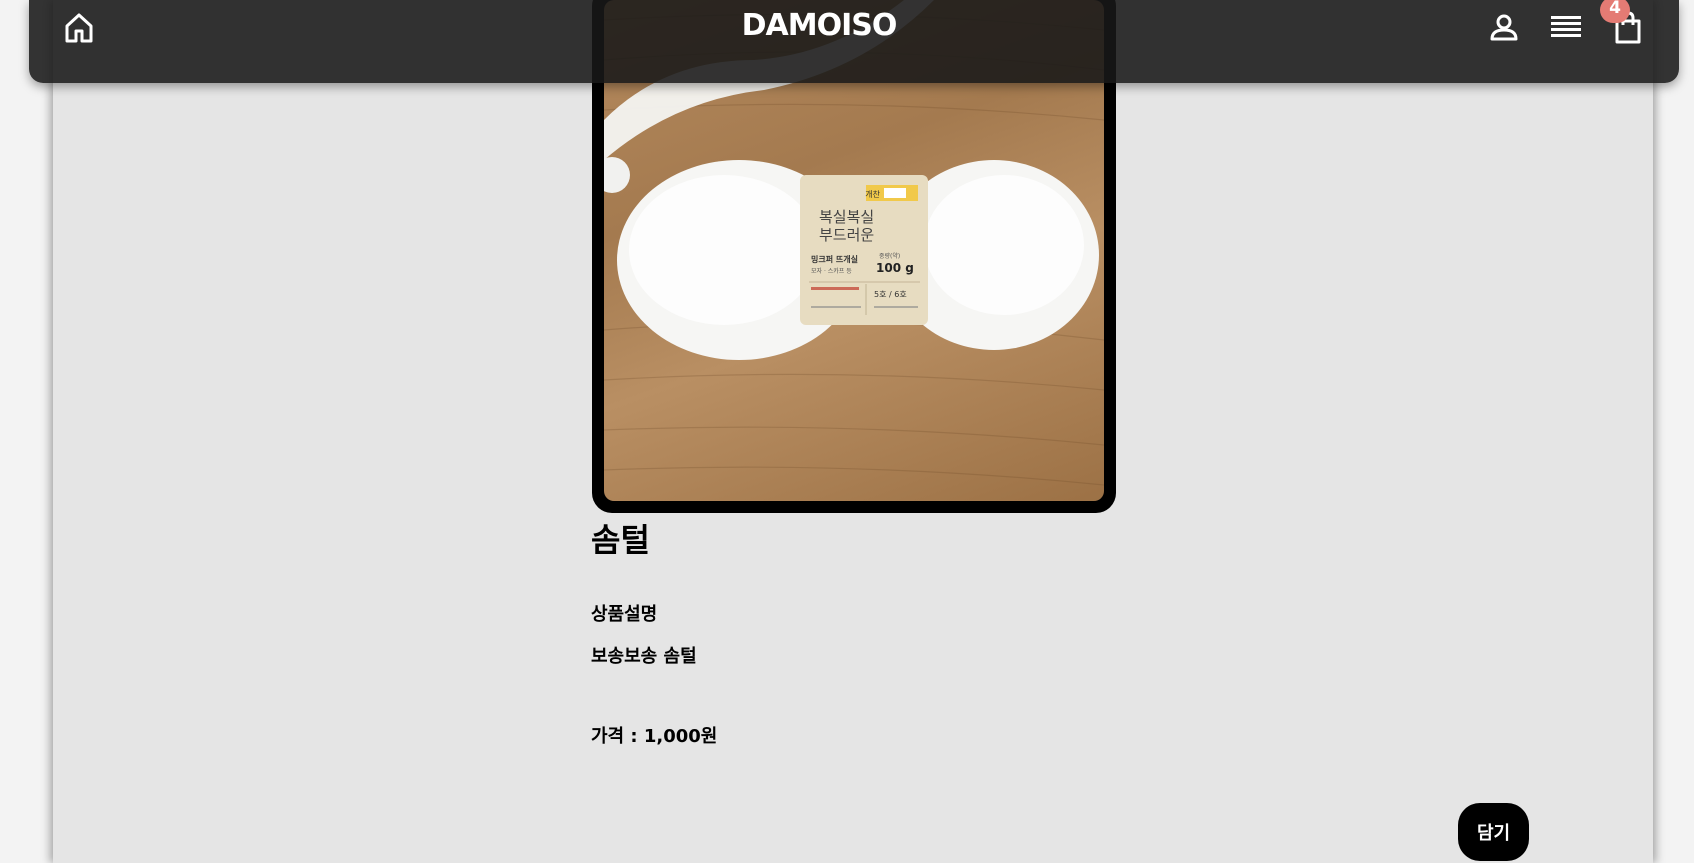 This screenshot has height=863, width=1694. What do you see at coordinates (1504, 27) in the screenshot?
I see `user-icon` at bounding box center [1504, 27].